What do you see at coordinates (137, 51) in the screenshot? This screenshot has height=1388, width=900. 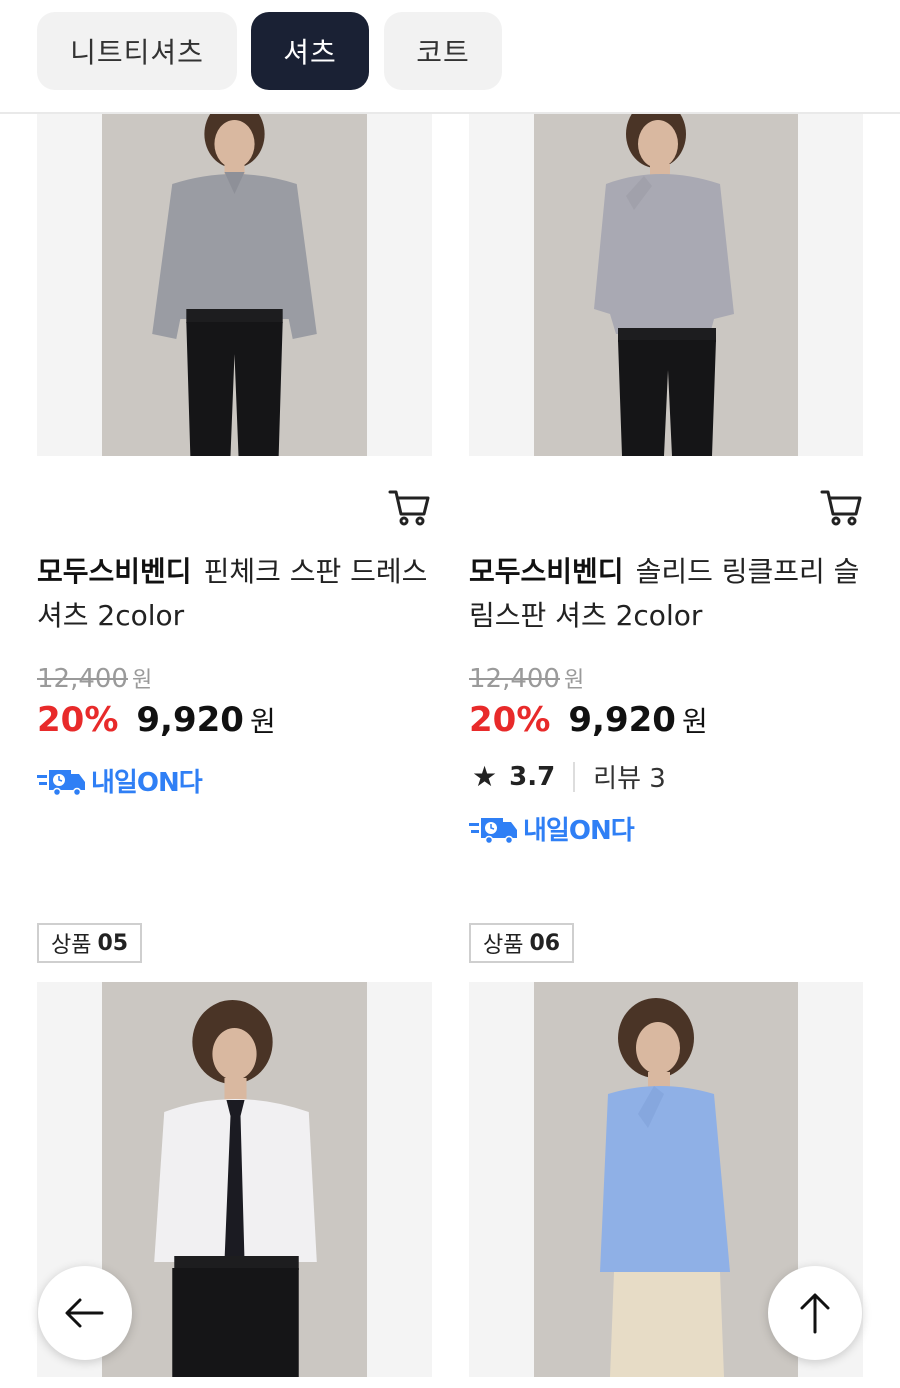 I see `tab-knit-tshirt: 니트티셔츠` at bounding box center [137, 51].